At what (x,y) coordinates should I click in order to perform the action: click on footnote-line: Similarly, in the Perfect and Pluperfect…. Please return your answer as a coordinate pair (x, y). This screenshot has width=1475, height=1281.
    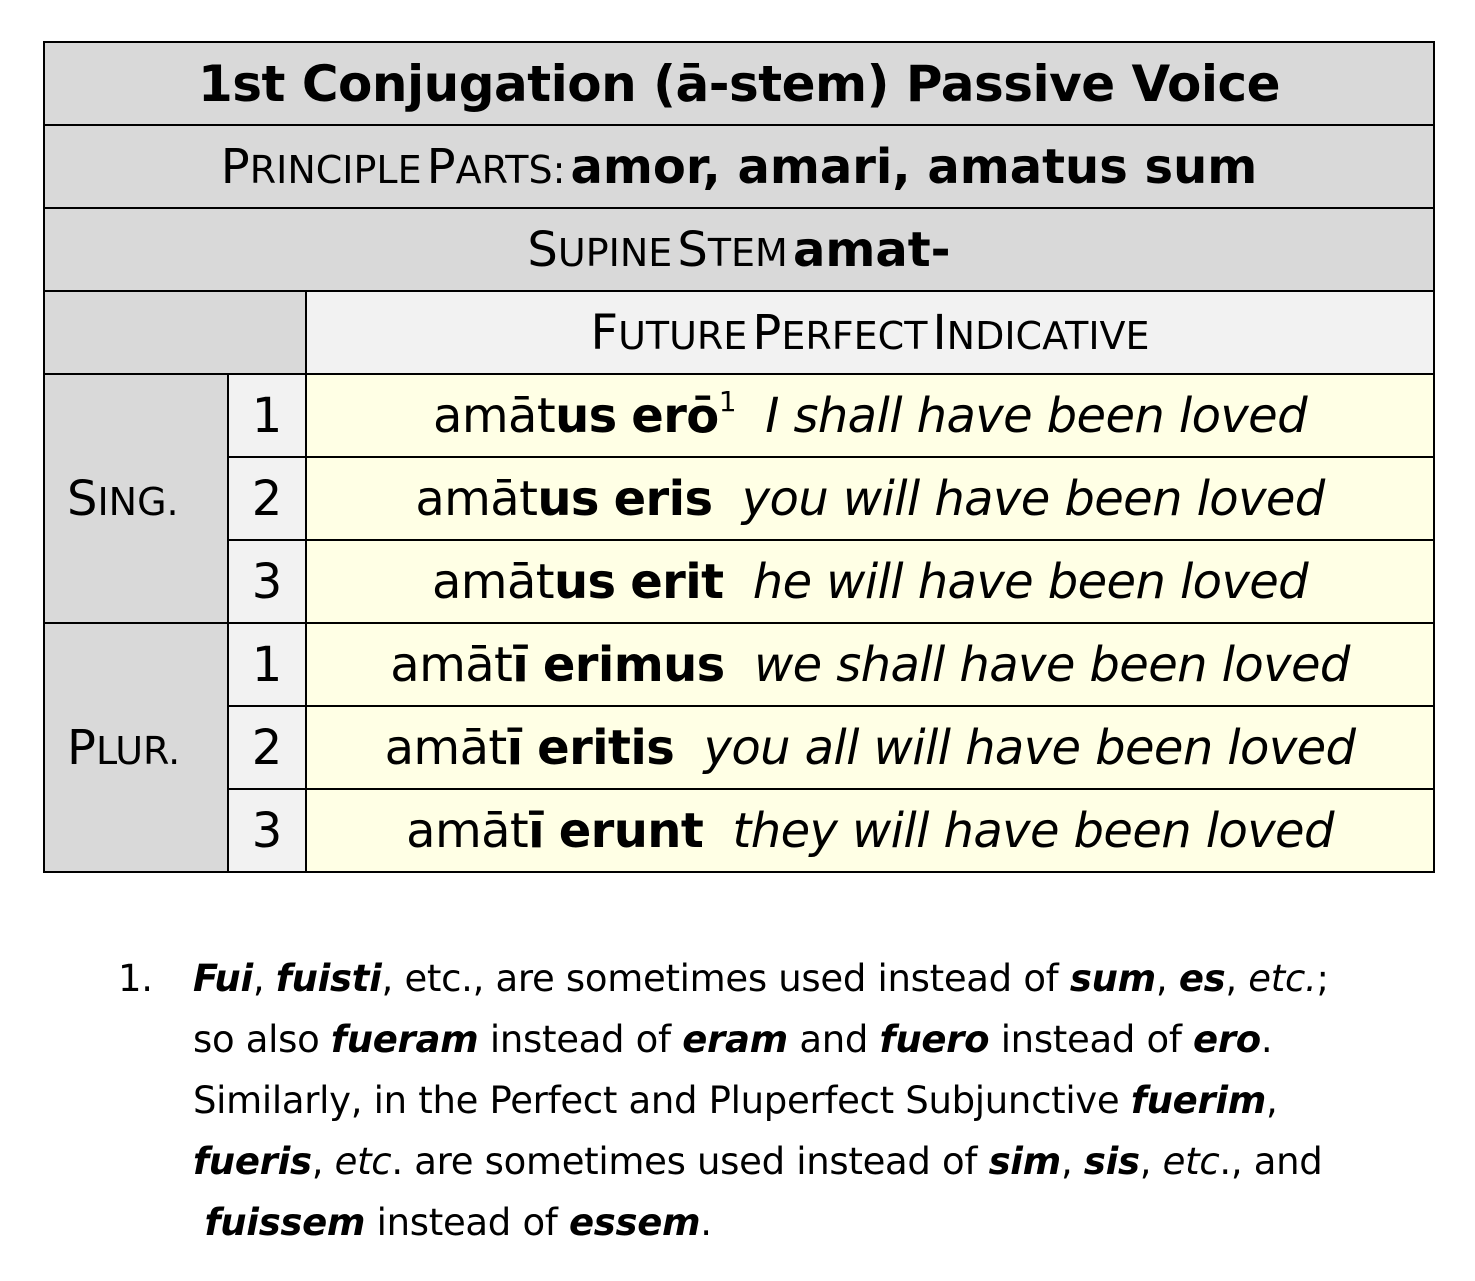
    Looking at the image, I should click on (735, 1100).